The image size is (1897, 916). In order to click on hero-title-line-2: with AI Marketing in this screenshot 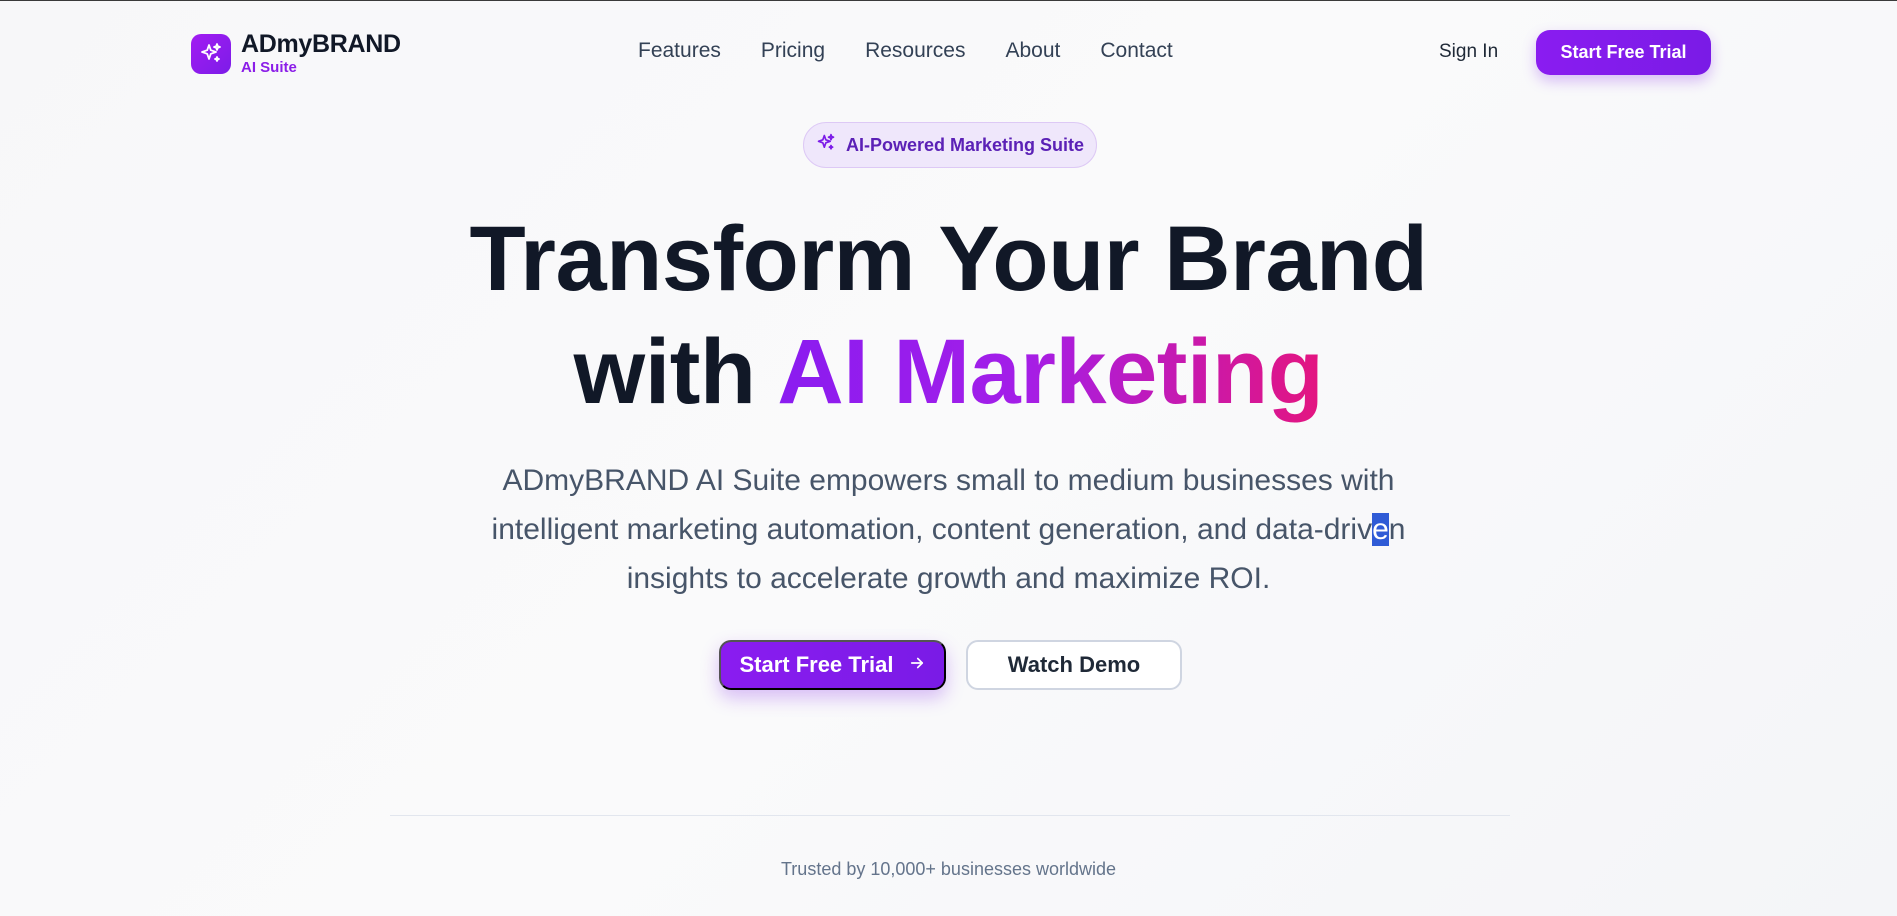, I will do `click(948, 372)`.